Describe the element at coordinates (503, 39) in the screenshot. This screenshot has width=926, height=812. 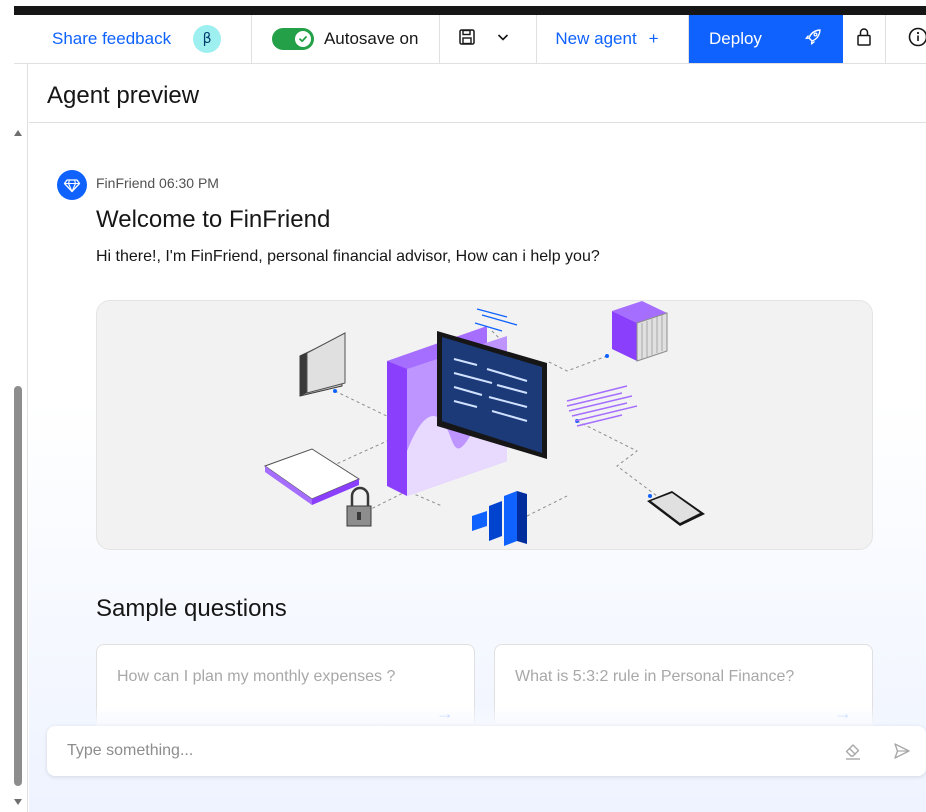
I see `chevron-down-icon` at that location.